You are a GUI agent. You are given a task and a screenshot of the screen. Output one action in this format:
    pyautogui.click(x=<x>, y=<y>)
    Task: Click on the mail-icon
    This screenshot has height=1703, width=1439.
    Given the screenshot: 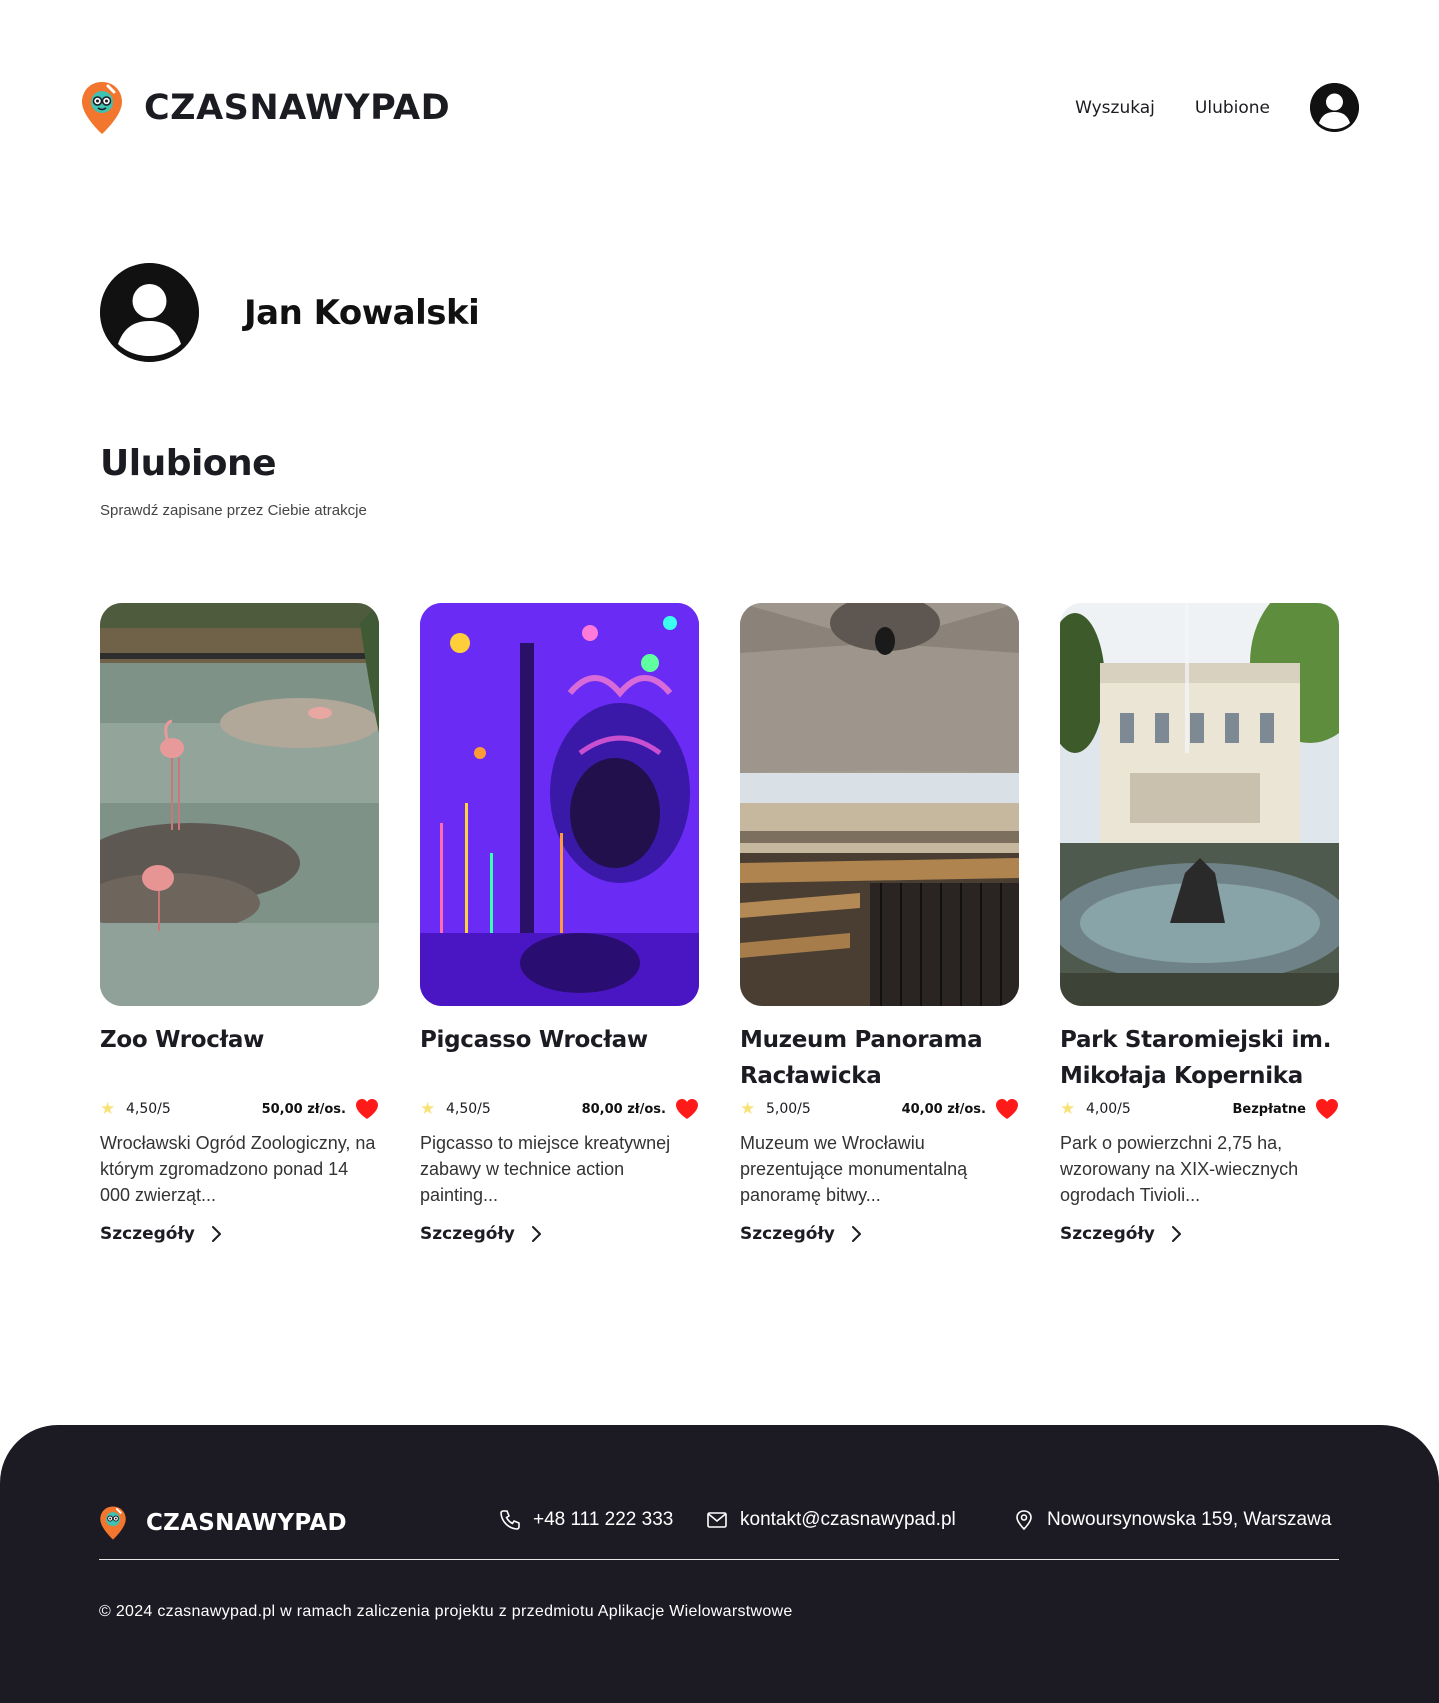 What is the action you would take?
    pyautogui.click(x=717, y=1520)
    